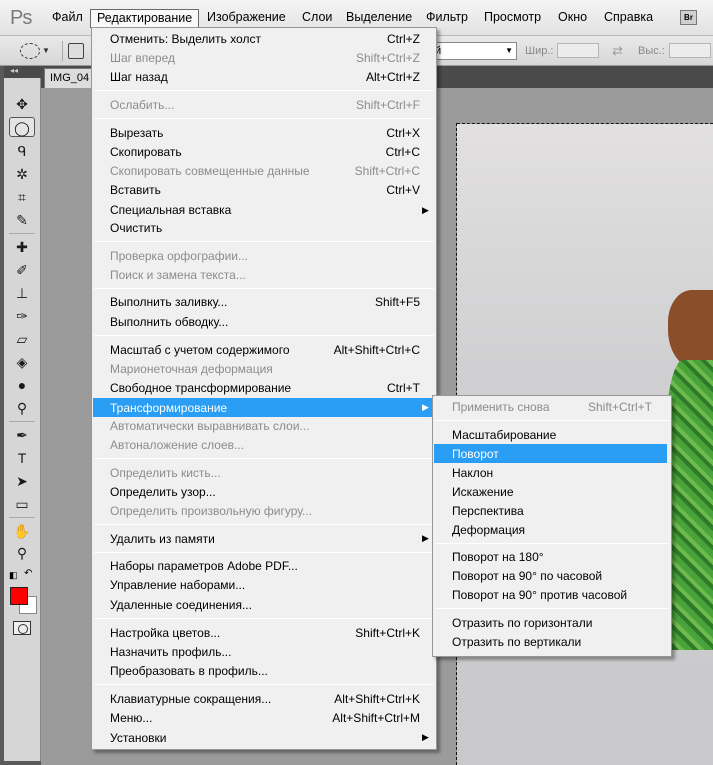  What do you see at coordinates (22, 553) in the screenshot?
I see `zoom-icon: ⚲` at bounding box center [22, 553].